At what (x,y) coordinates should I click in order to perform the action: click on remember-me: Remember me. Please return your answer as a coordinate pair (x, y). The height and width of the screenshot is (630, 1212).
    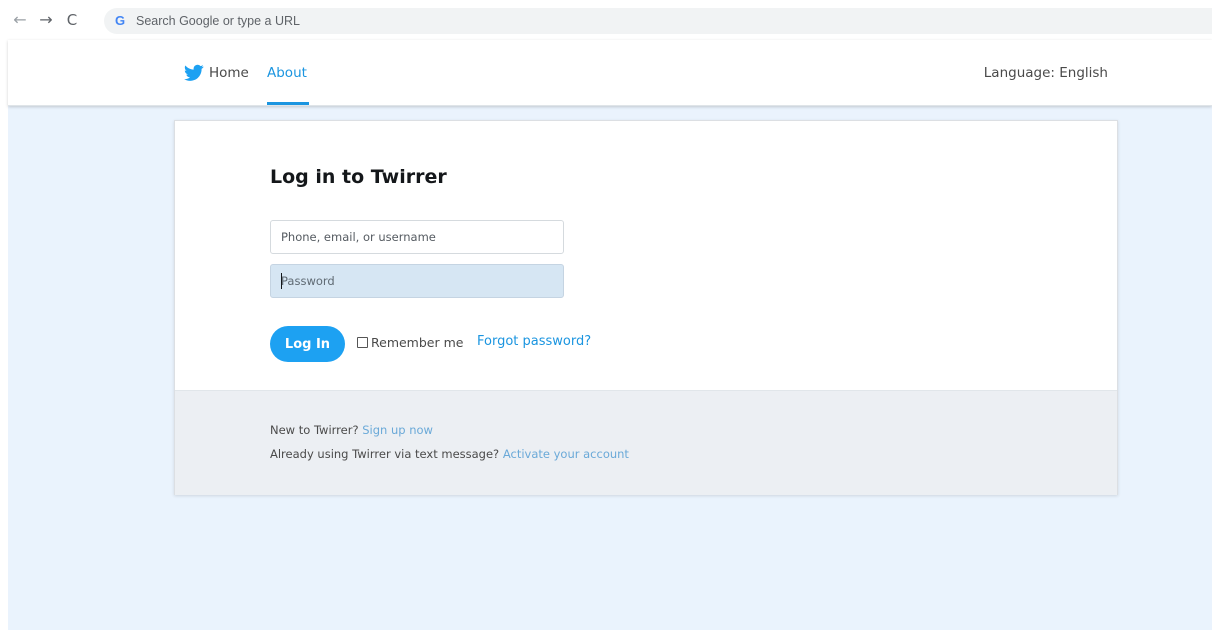
    Looking at the image, I should click on (410, 342).